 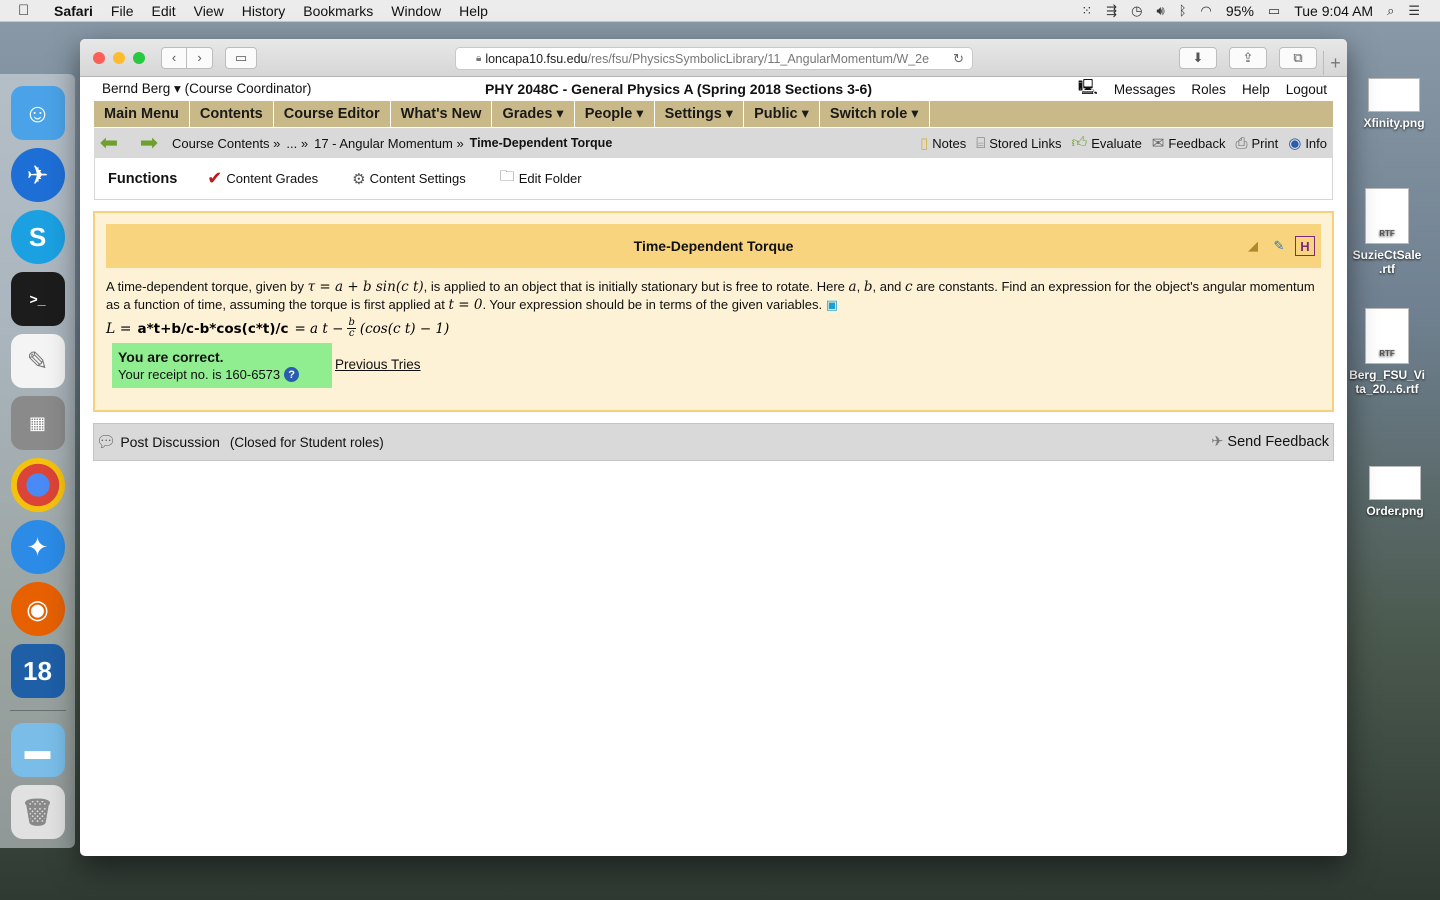 What do you see at coordinates (1414, 11) in the screenshot?
I see `notification-center-icon: ☰` at bounding box center [1414, 11].